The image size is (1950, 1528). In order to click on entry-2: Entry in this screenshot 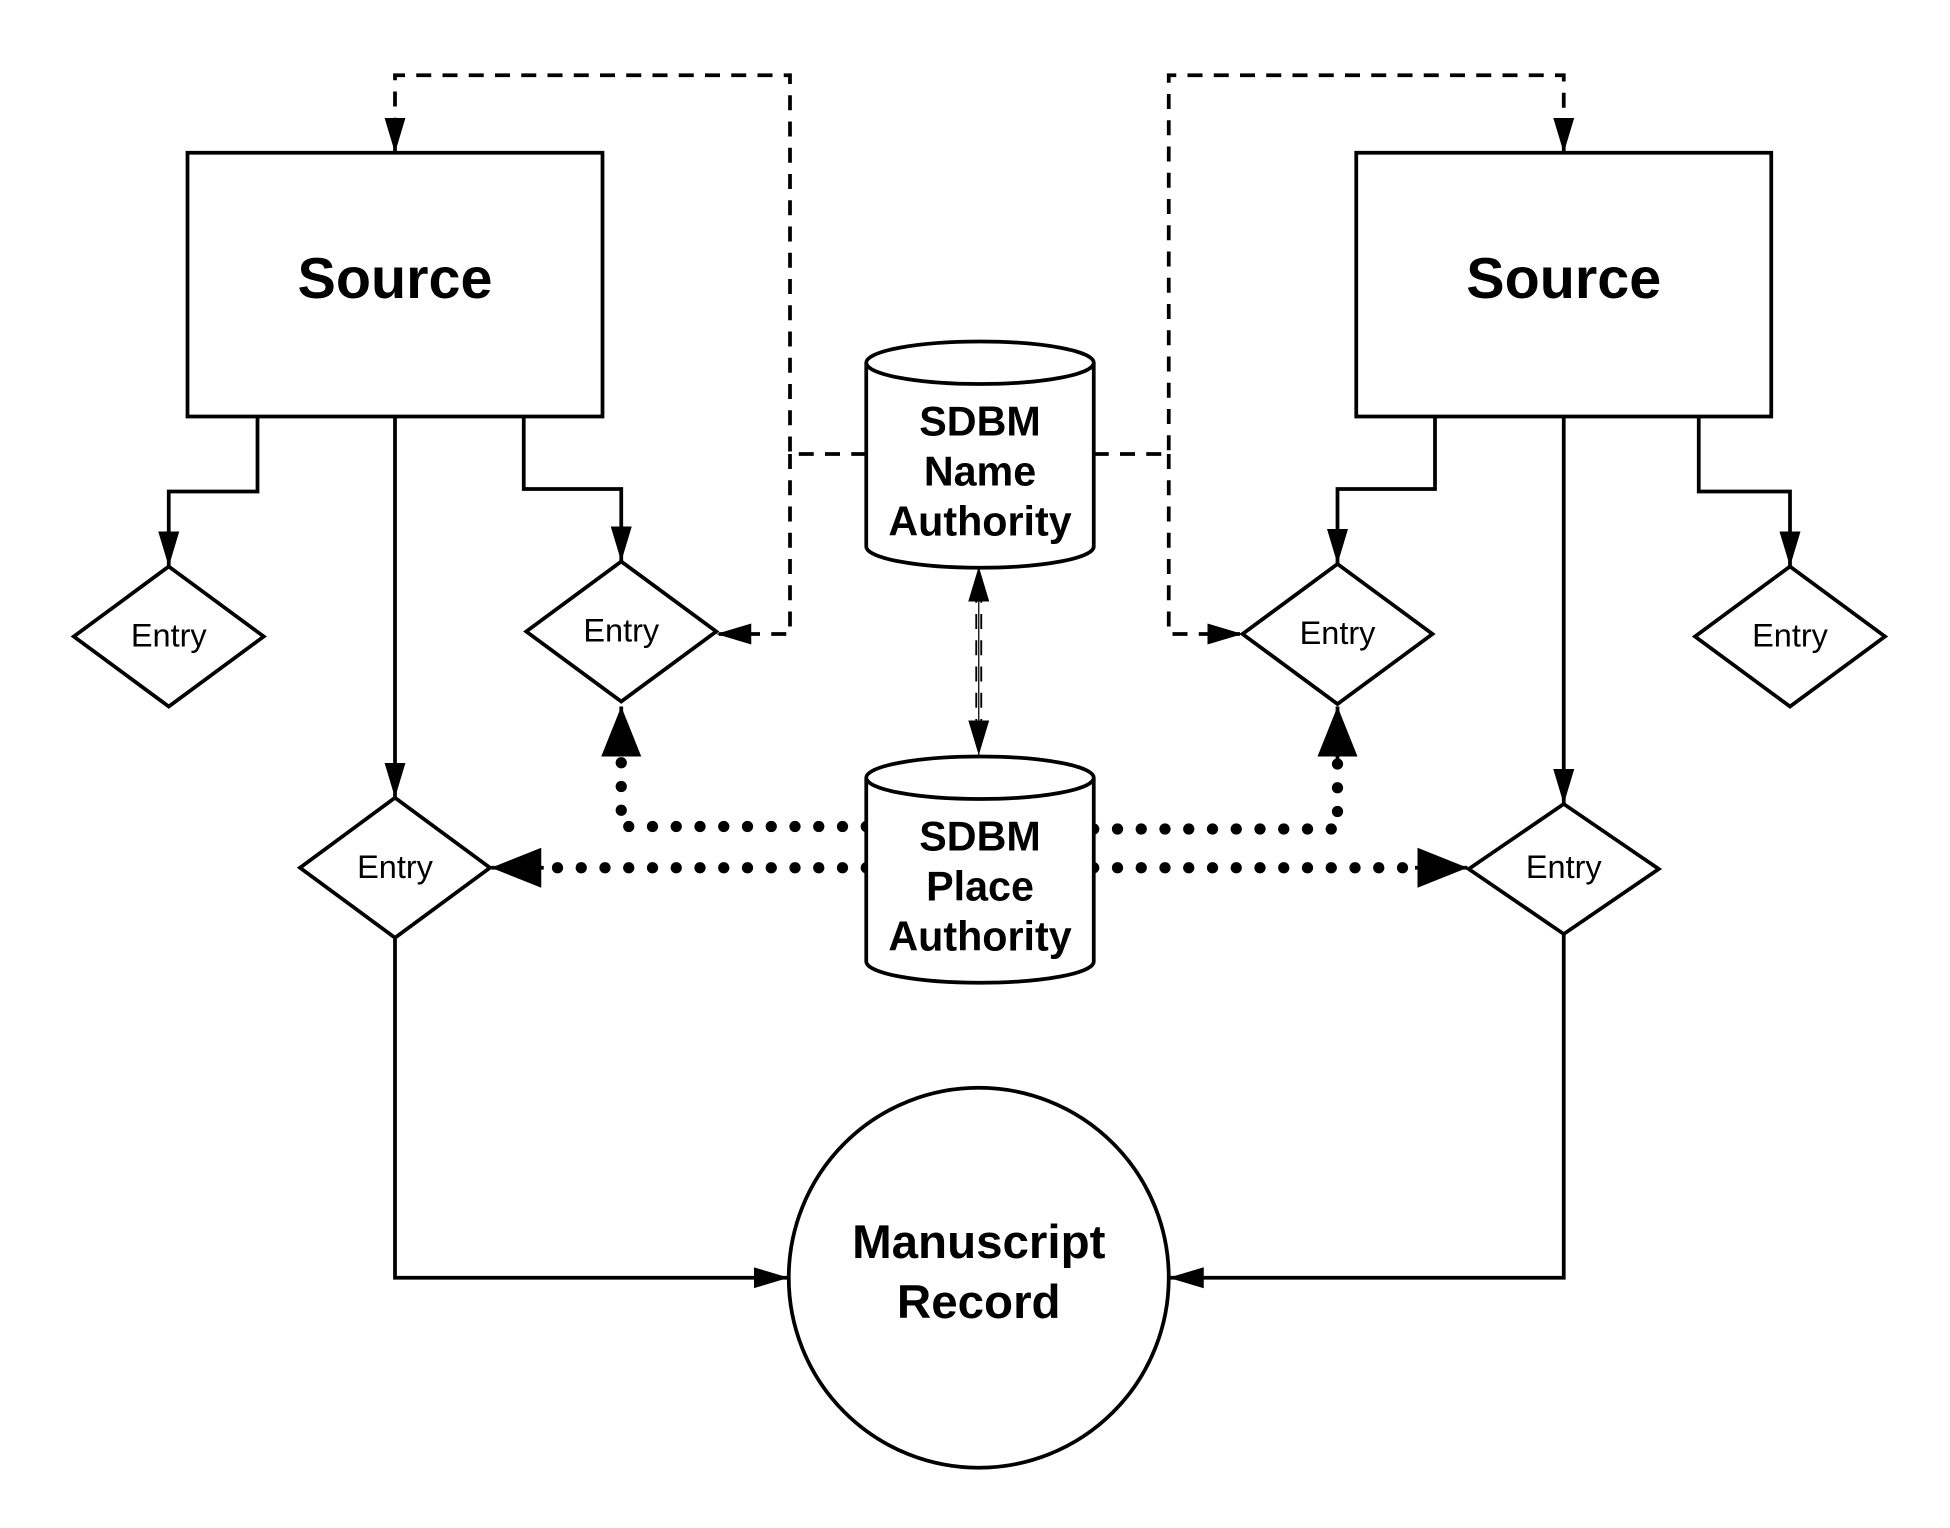, I will do `click(621, 631)`.